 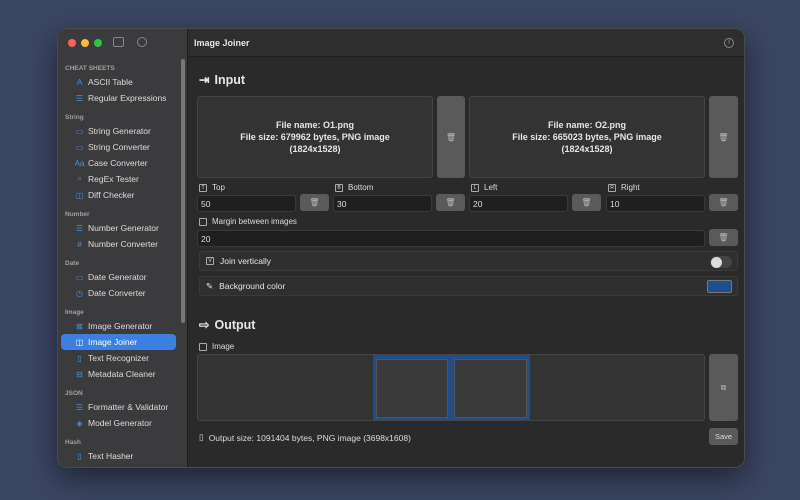 I want to click on sidebar-item: ▭ String Converter, so click(x=118, y=147).